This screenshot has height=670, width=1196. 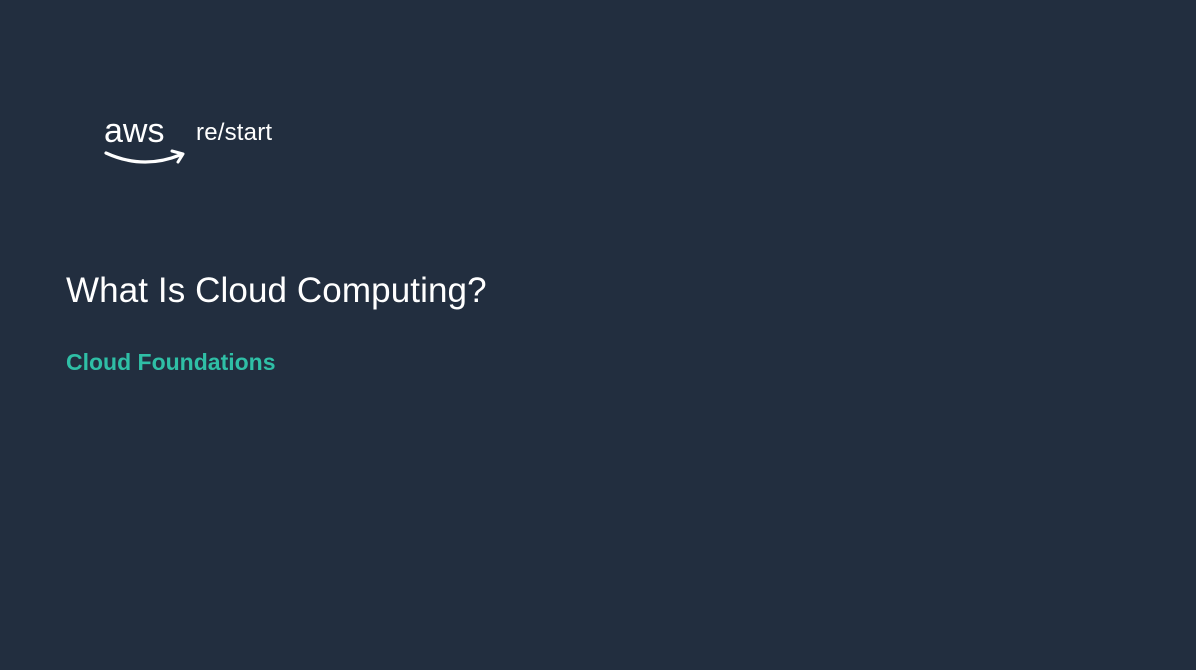 I want to click on aws-wordmark: aws, so click(x=134, y=131).